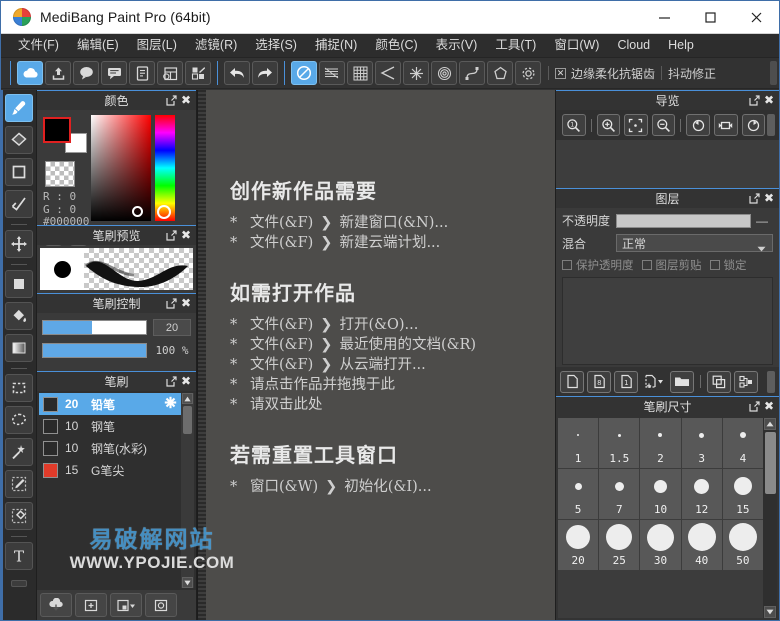 The image size is (780, 621). What do you see at coordinates (725, 125) in the screenshot?
I see `flip-horizontal-icon` at bounding box center [725, 125].